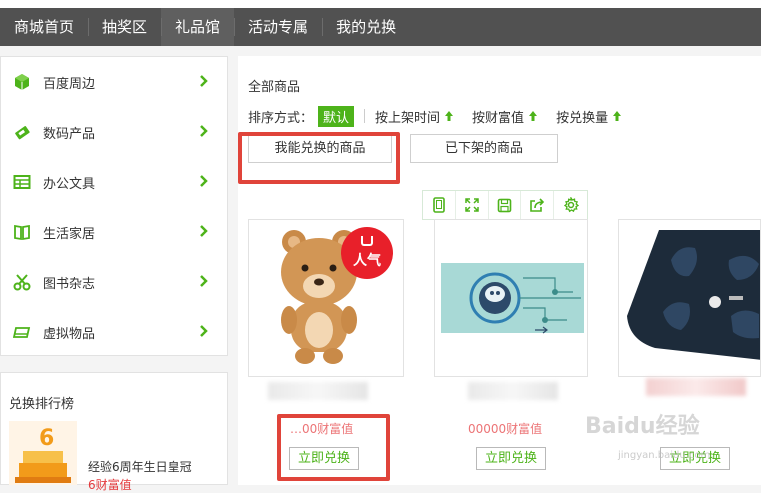 This screenshot has height=493, width=761. What do you see at coordinates (114, 232) in the screenshot?
I see `sidebar-item-home-living: 生活家居` at bounding box center [114, 232].